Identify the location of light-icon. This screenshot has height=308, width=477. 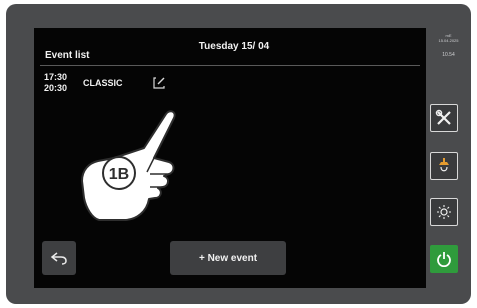
(444, 212).